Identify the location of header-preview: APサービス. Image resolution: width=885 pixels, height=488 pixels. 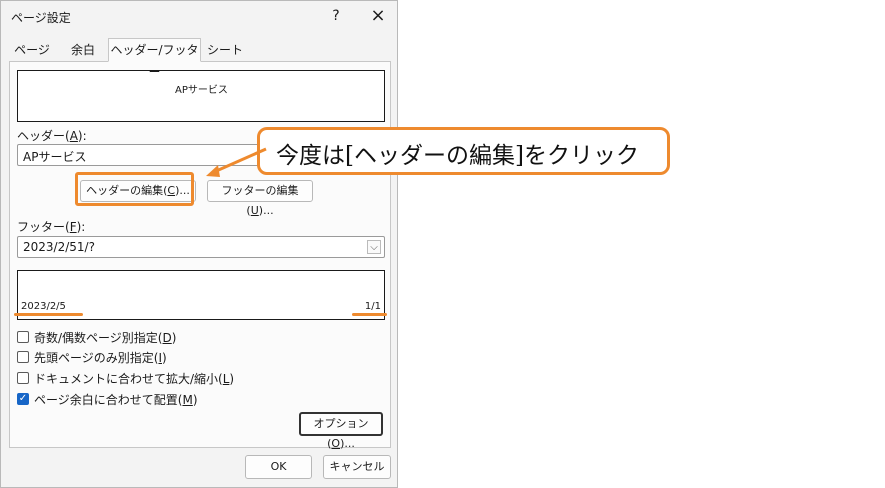
(201, 96).